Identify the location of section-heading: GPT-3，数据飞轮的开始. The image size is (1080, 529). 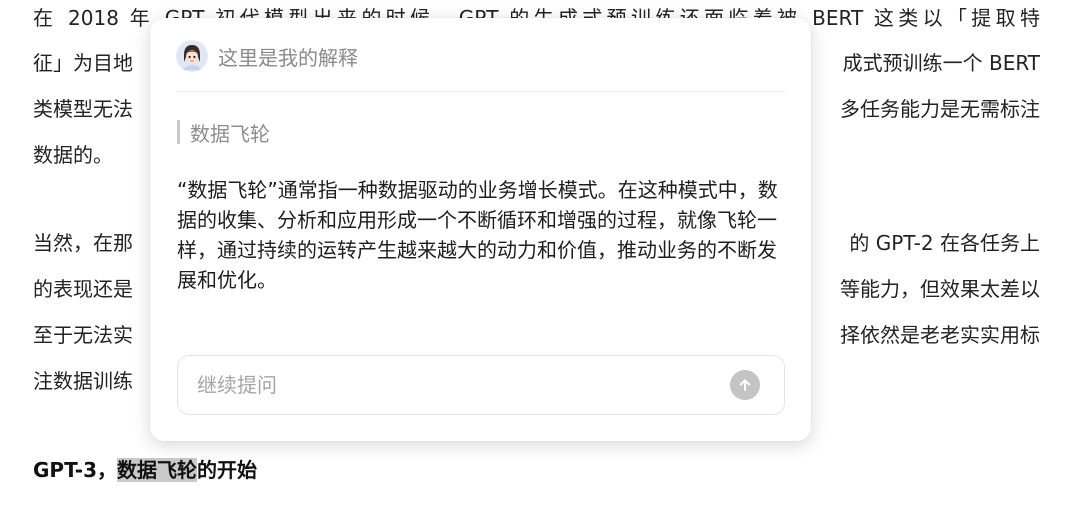
(145, 470).